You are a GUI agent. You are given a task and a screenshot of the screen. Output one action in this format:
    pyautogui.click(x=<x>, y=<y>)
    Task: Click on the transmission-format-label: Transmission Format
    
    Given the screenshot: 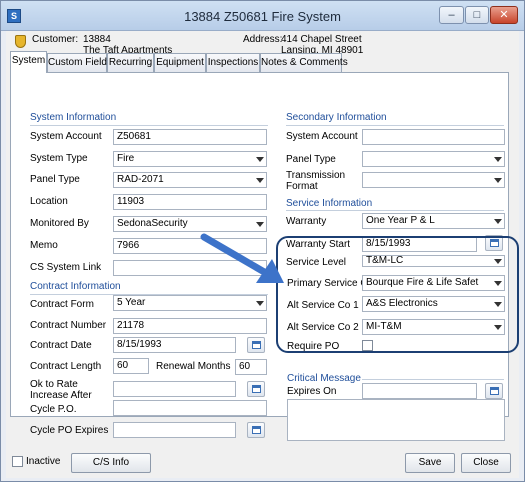 What is the action you would take?
    pyautogui.click(x=316, y=181)
    